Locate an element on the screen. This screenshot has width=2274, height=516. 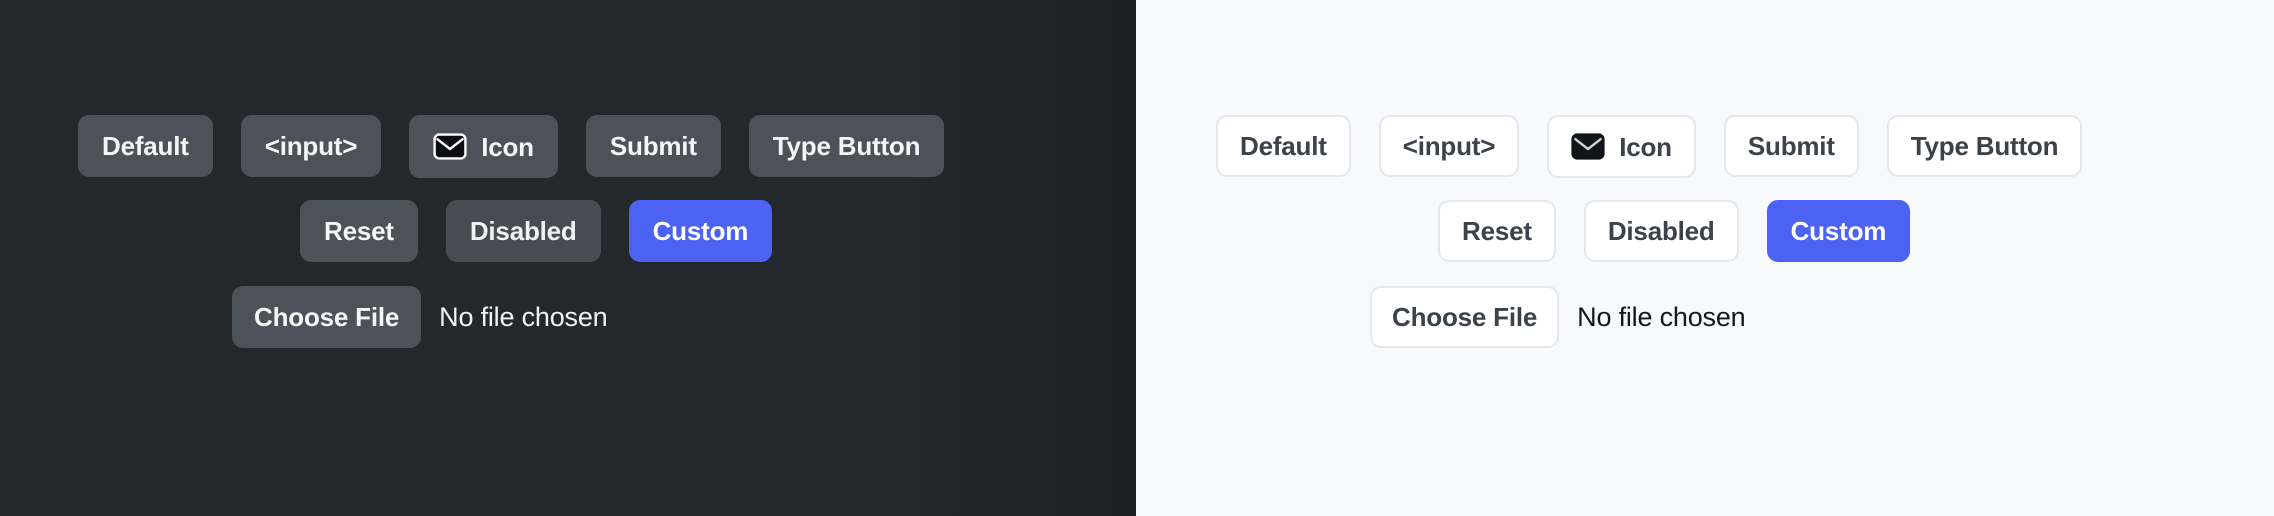
button-label: Reset is located at coordinates (1497, 231).